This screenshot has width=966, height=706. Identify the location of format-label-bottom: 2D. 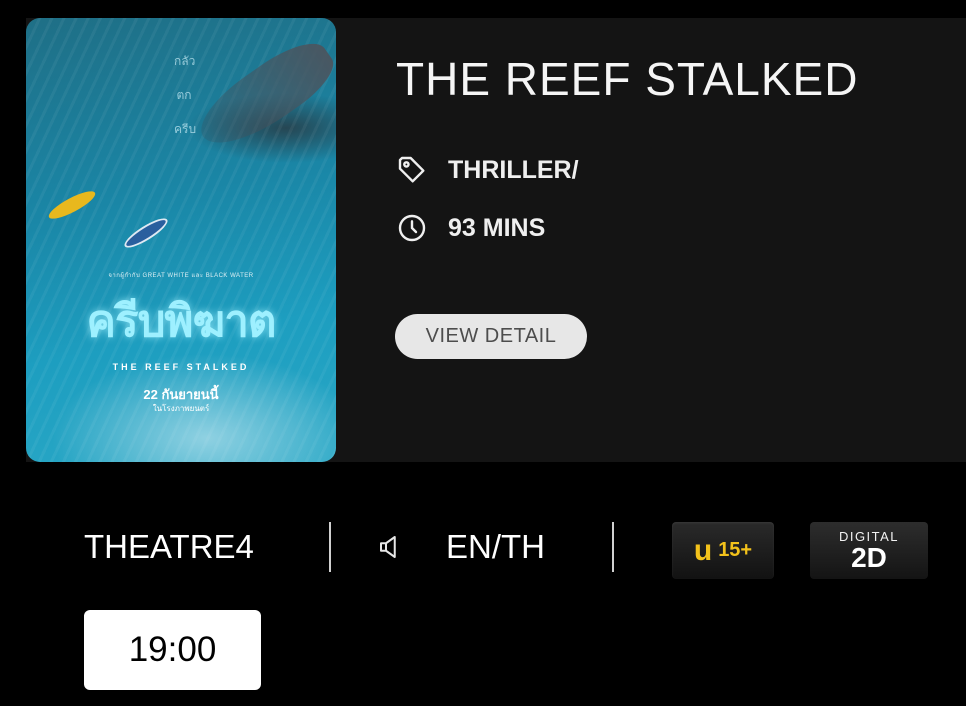
(869, 557).